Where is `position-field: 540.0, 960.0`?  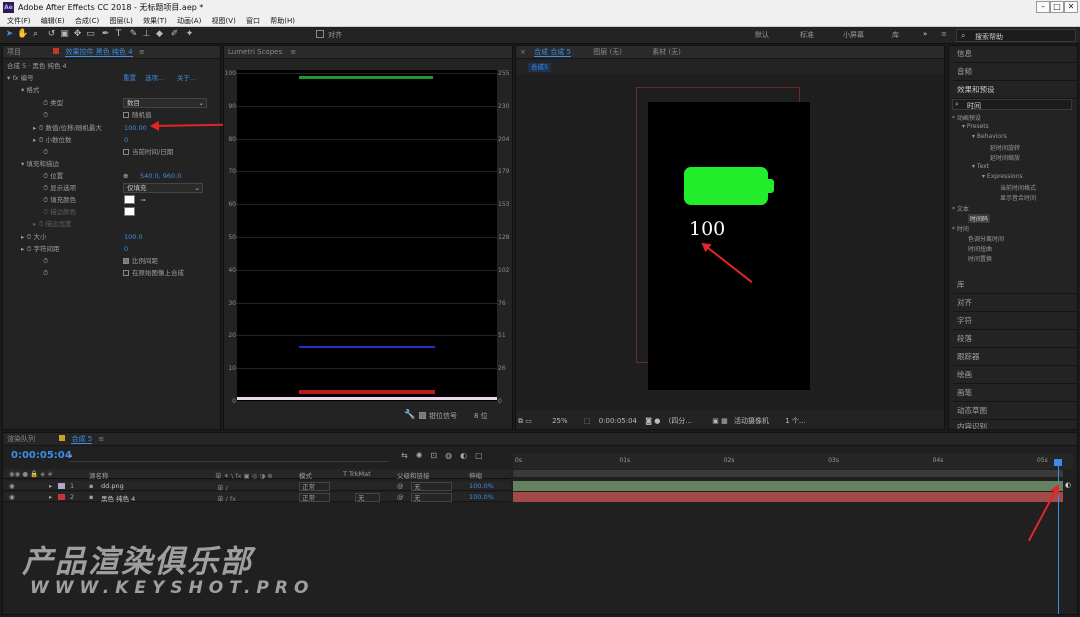
position-field: 540.0, 960.0 is located at coordinates (160, 176).